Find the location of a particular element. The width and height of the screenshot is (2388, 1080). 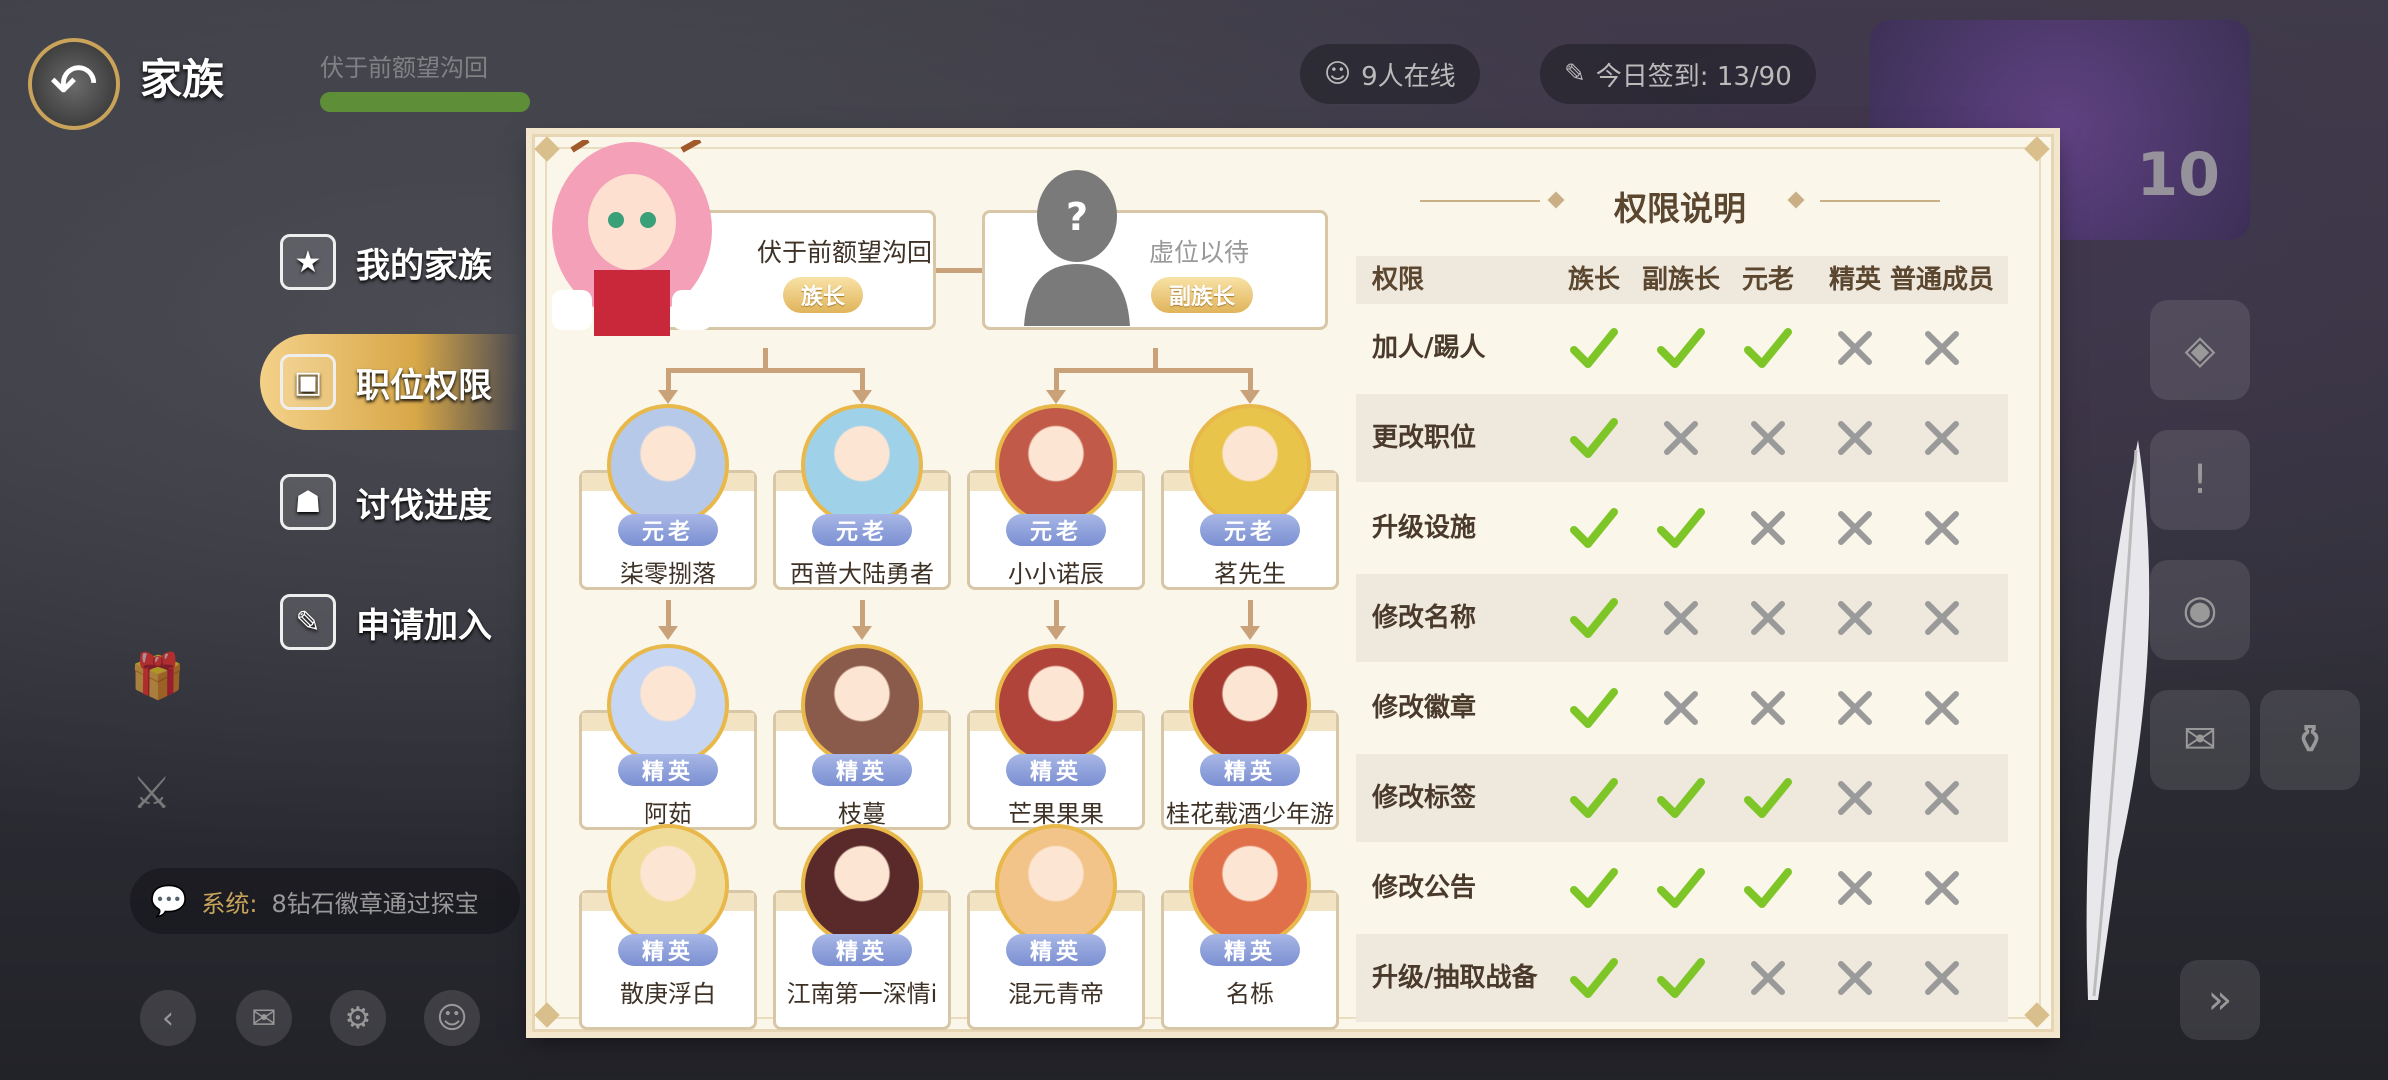

right-menu-icon-1: ◈ is located at coordinates (2200, 350).